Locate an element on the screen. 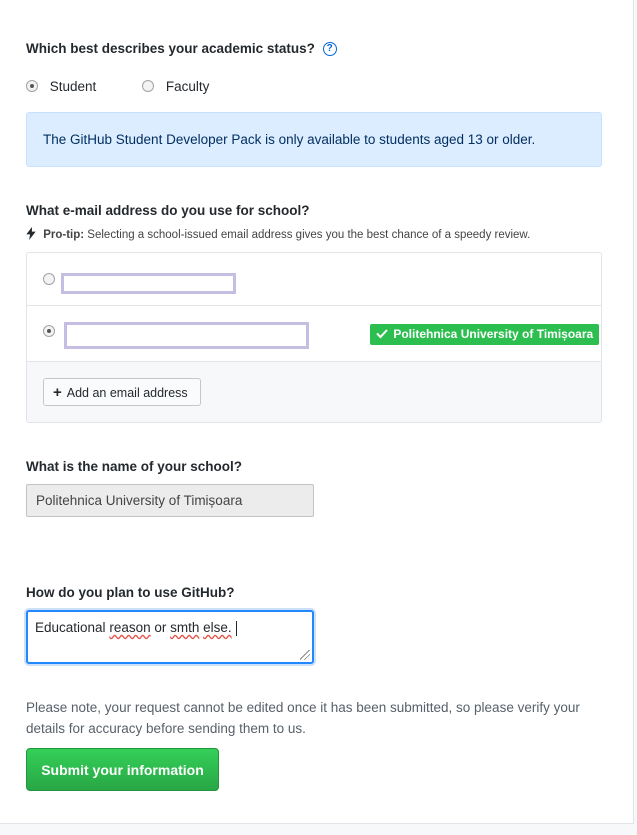  submit-button: Submit your information is located at coordinates (122, 769).